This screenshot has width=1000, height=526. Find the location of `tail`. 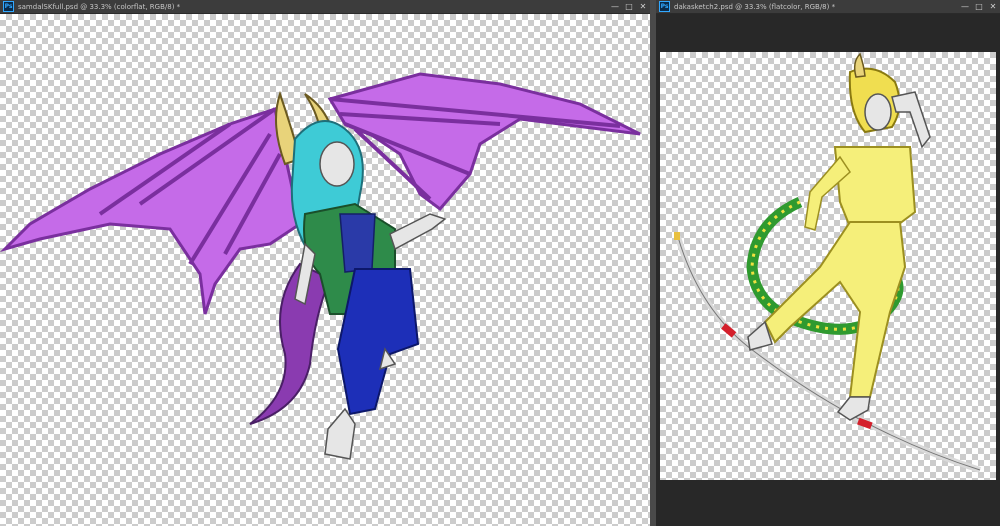

tail is located at coordinates (290, 343).